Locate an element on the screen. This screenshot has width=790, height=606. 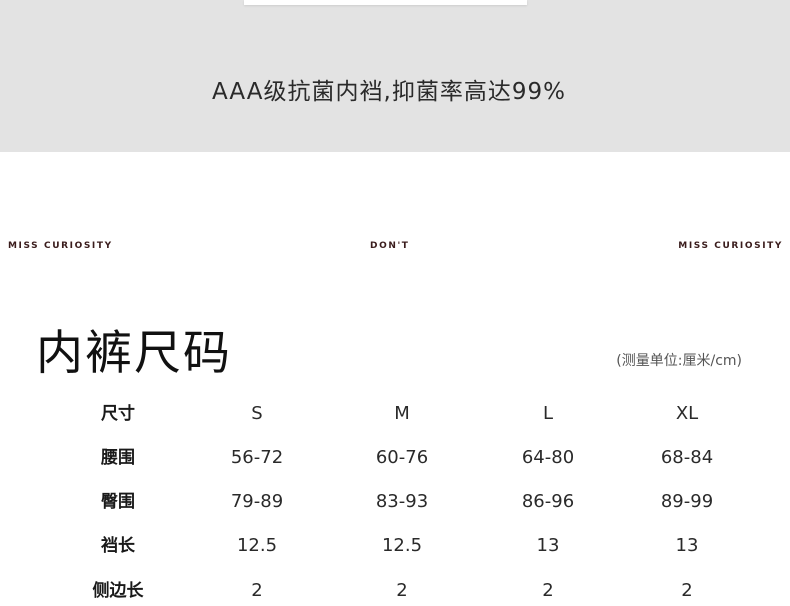
table-cell: 64-80 is located at coordinates (548, 457).